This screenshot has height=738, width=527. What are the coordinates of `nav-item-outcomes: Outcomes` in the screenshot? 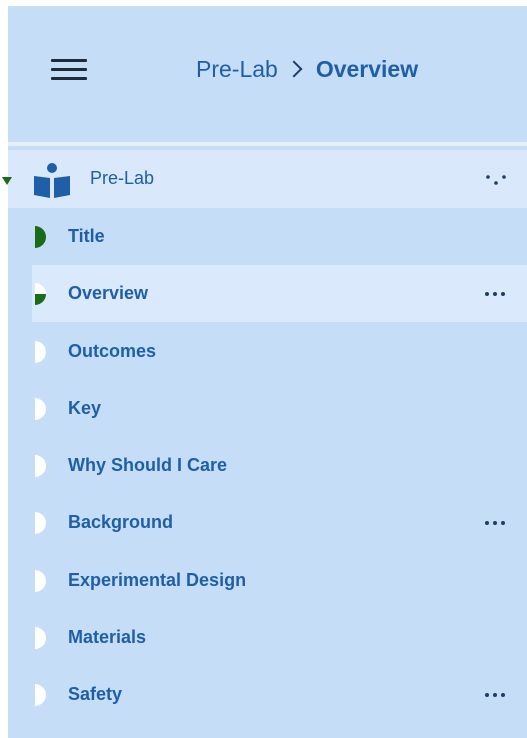 It's located at (267, 351).